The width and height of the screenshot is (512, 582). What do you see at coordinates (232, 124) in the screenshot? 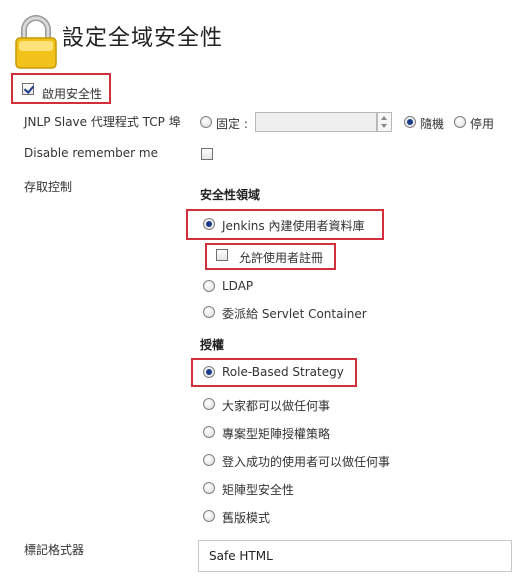
I see `jnlp-fixed-label: 固定 :` at bounding box center [232, 124].